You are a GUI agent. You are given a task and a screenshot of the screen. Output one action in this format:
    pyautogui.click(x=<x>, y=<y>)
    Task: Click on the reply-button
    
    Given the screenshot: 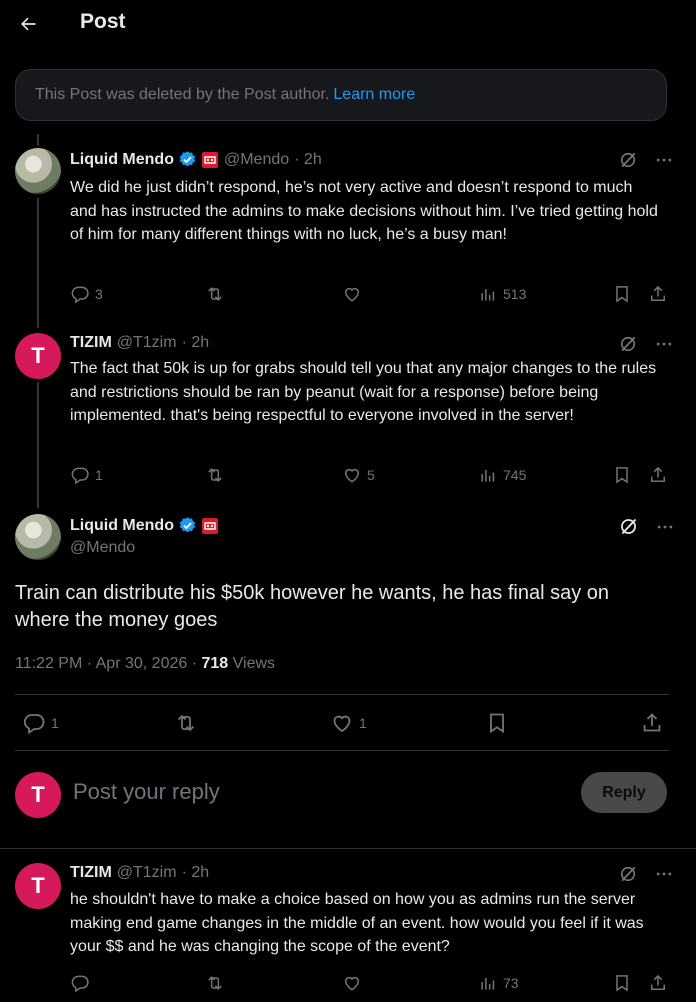 What is the action you would take?
    pyautogui.click(x=80, y=983)
    